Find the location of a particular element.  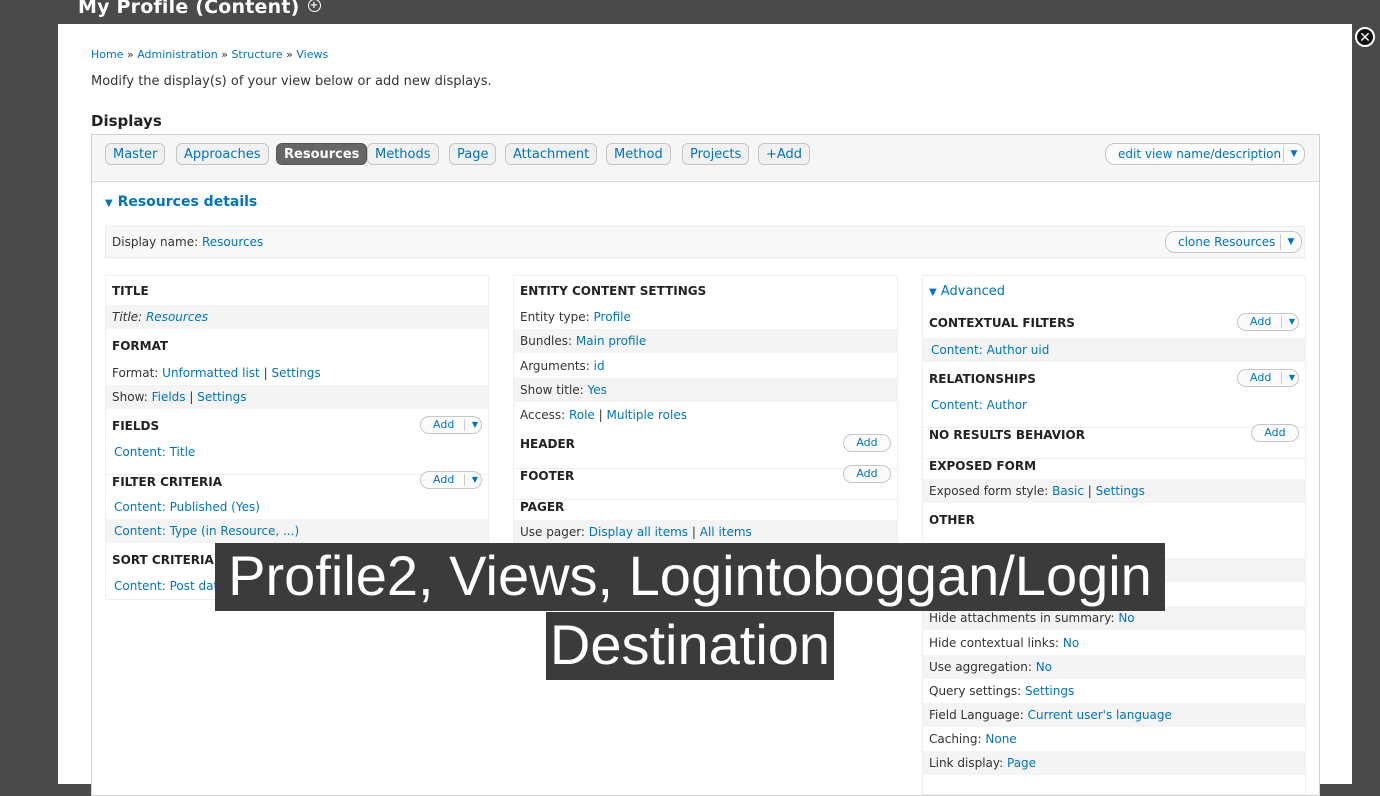

show-value: Fields is located at coordinates (169, 397).